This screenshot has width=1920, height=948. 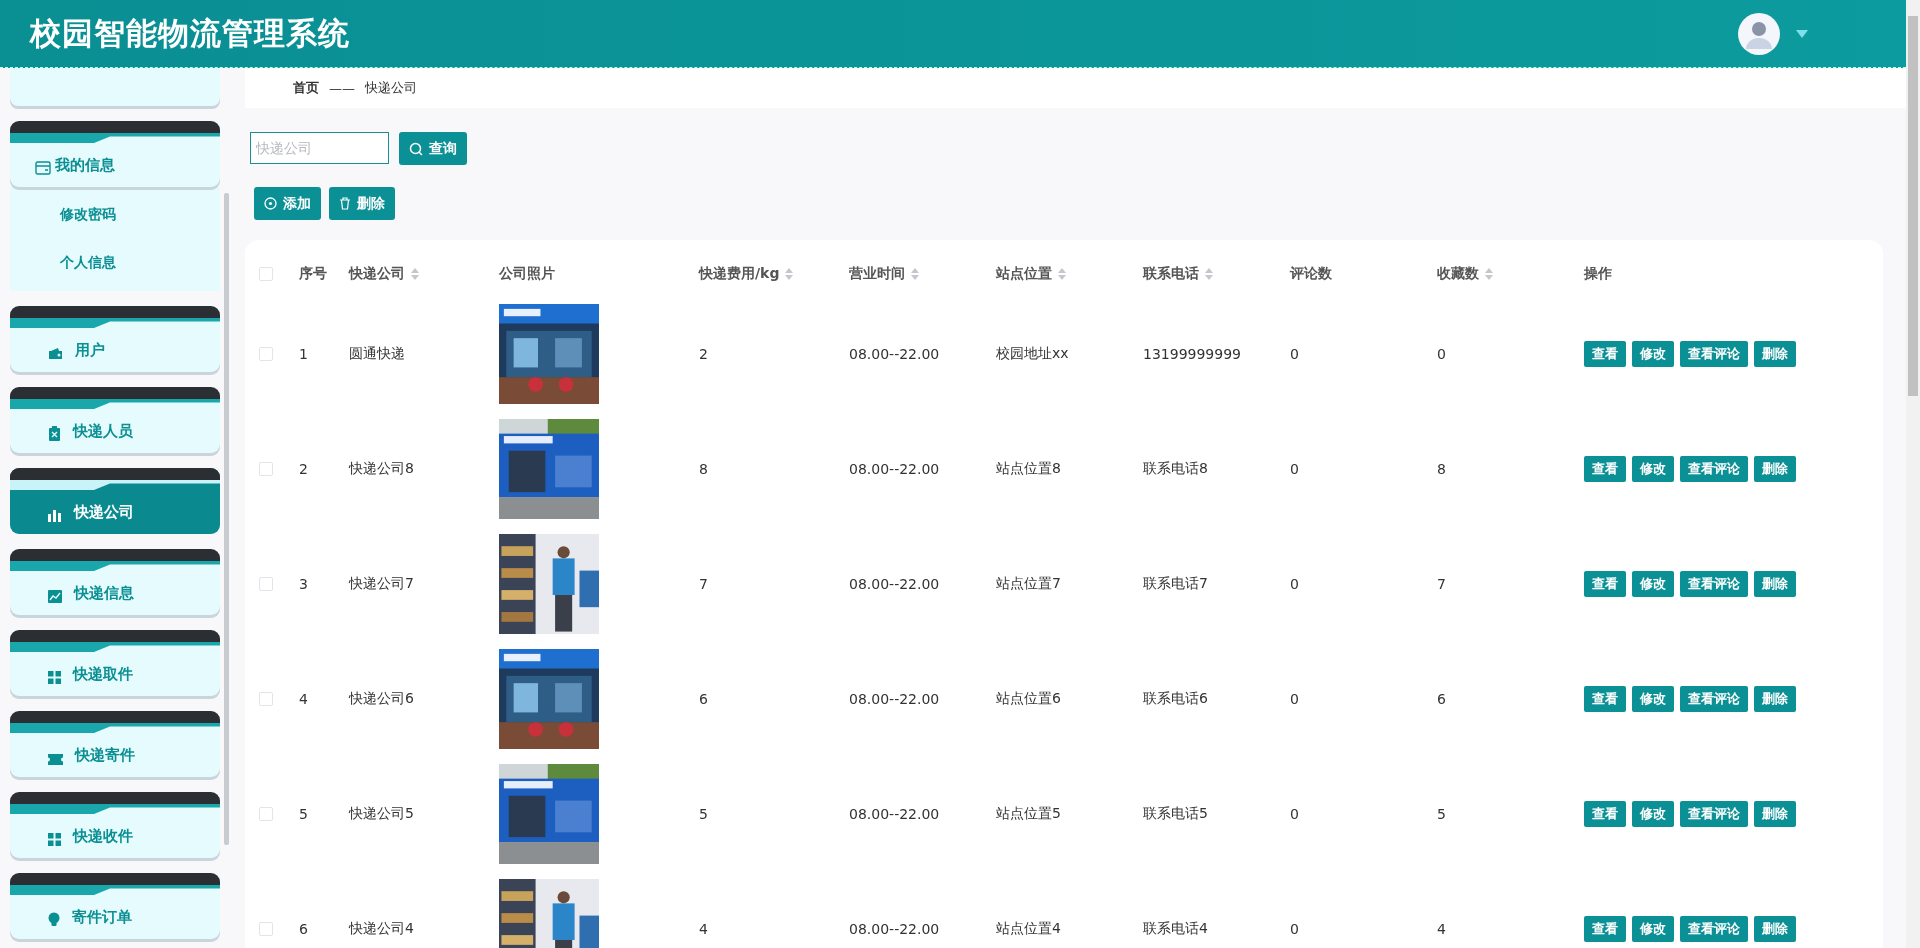 I want to click on table-cell: 快递公司7, so click(x=381, y=582).